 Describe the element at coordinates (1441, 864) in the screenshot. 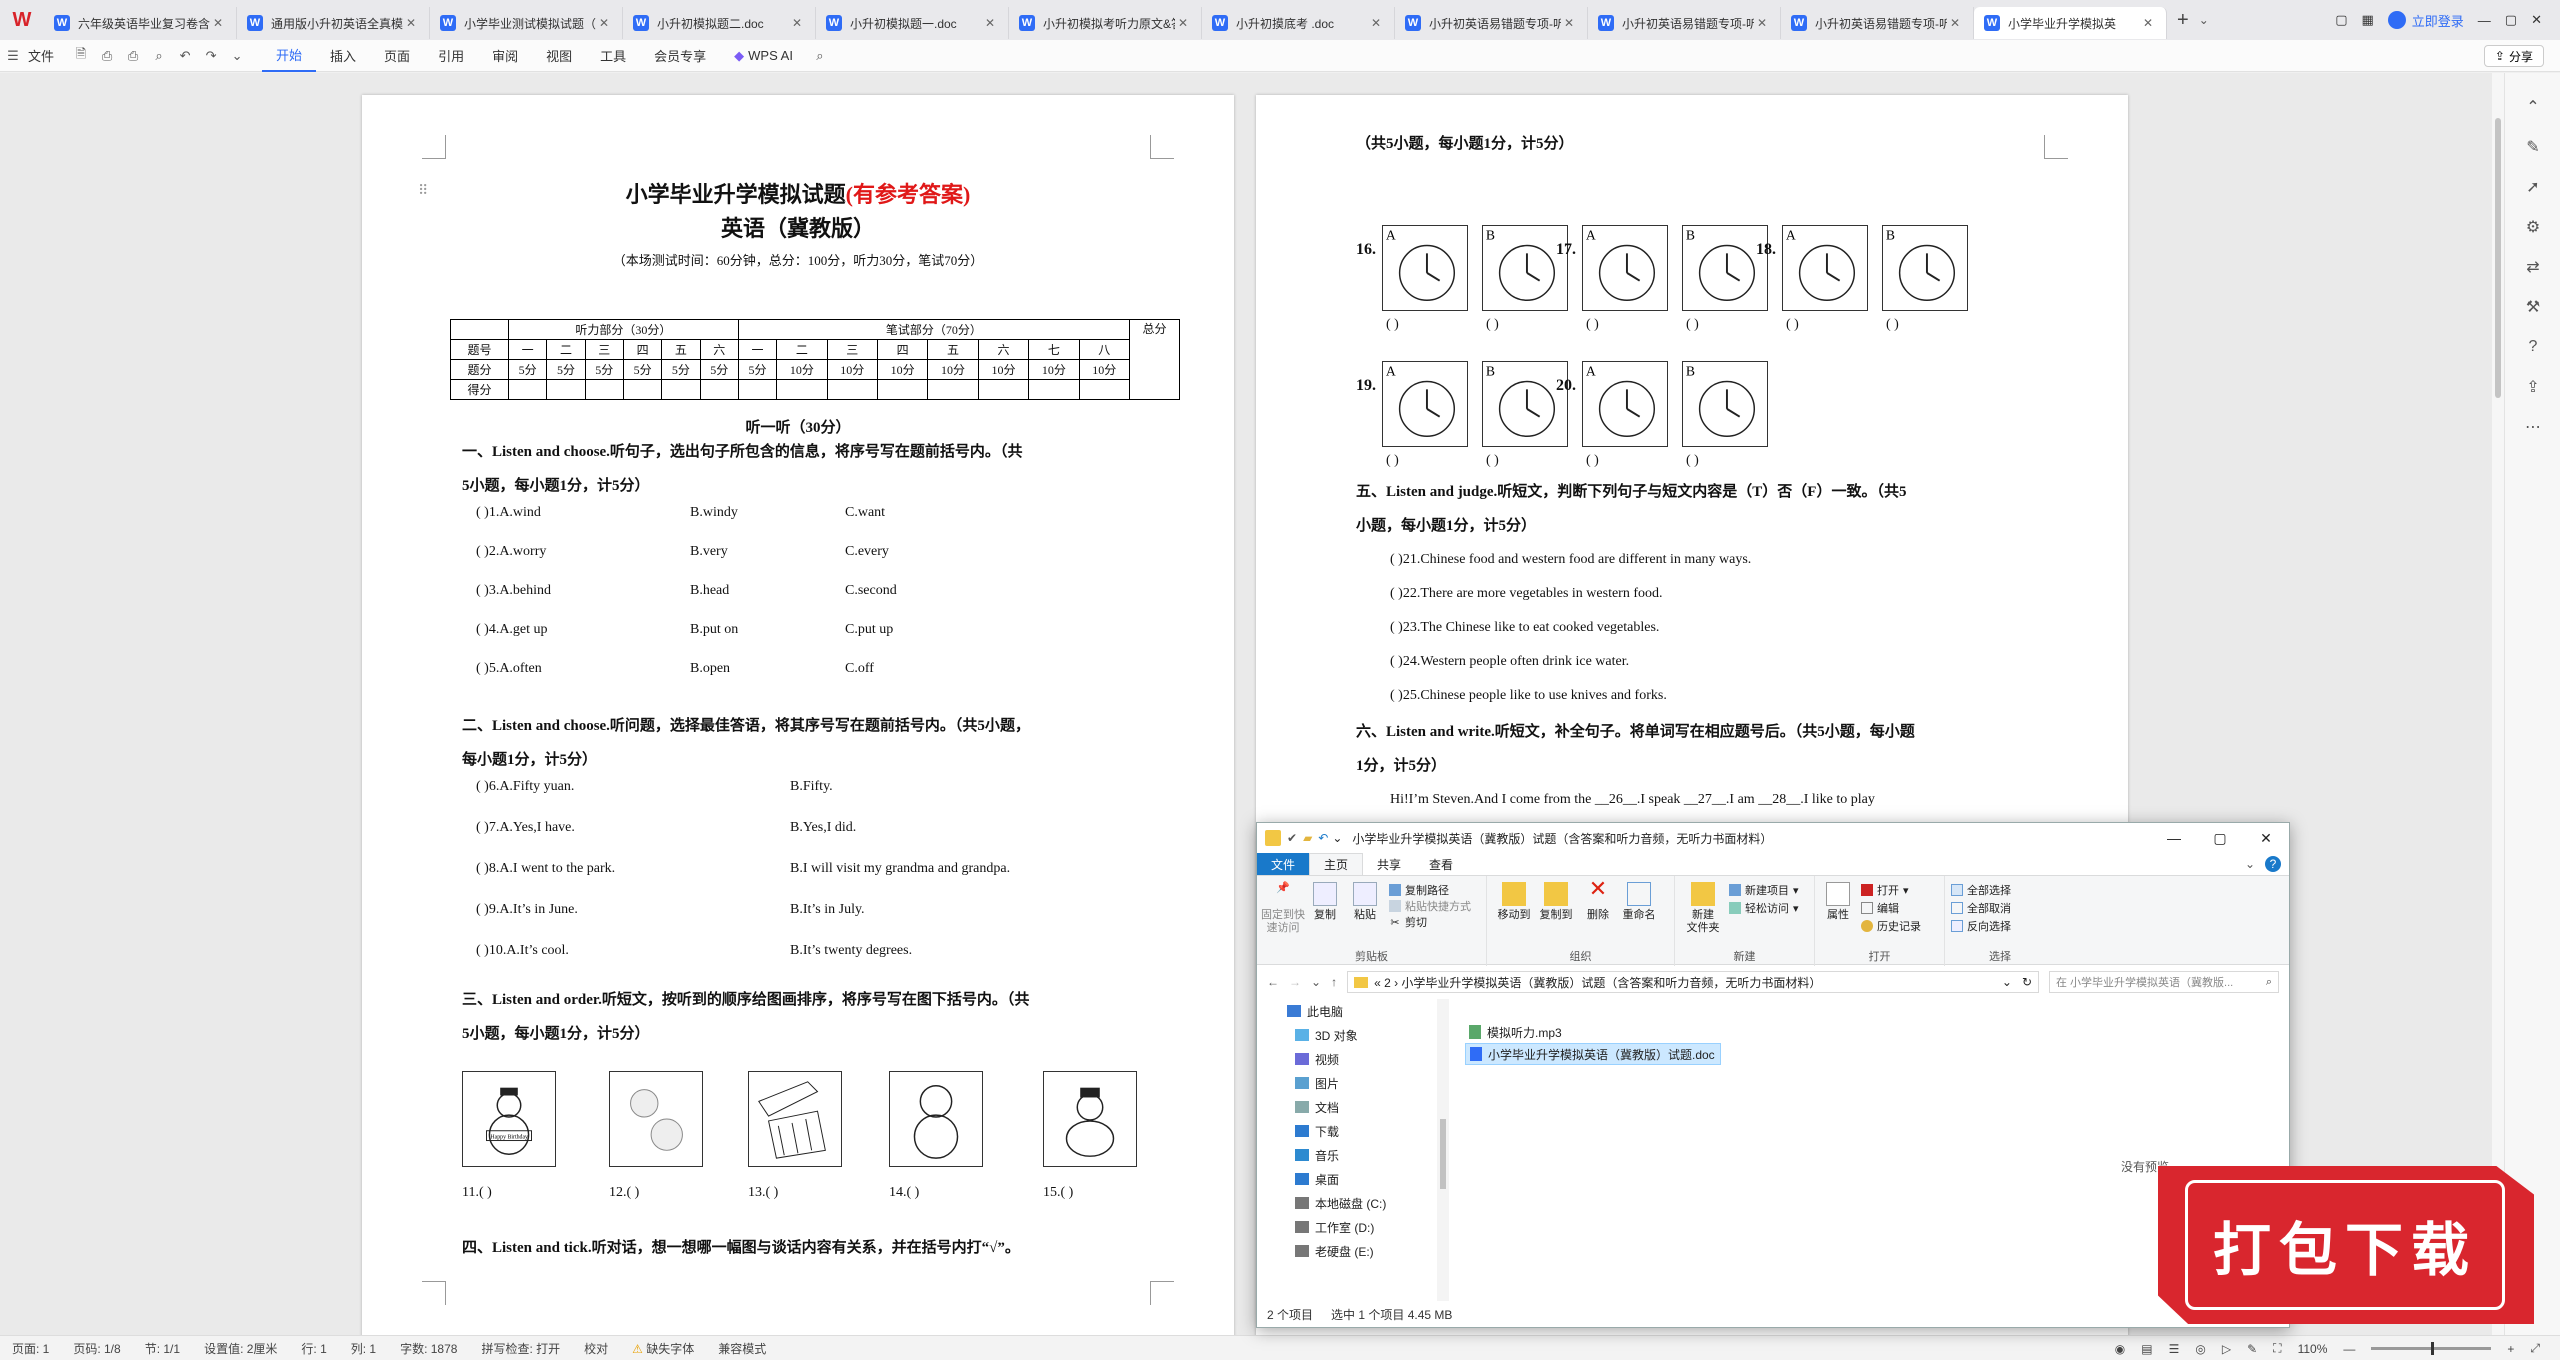

I see `explorer-tab-view: 查看` at that location.